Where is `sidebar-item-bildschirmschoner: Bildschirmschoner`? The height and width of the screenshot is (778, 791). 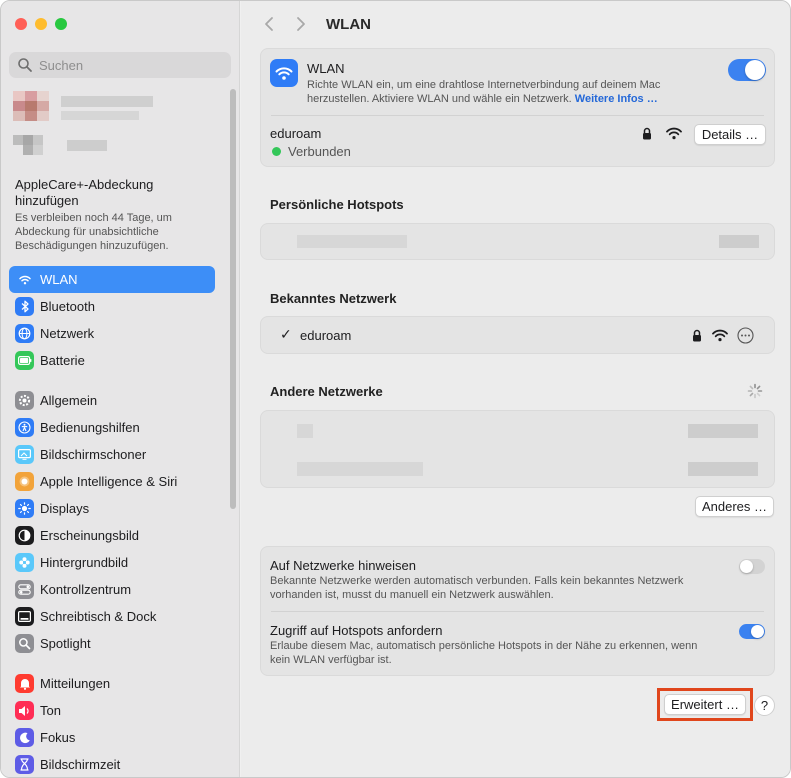 sidebar-item-bildschirmschoner: Bildschirmschoner is located at coordinates (112, 454).